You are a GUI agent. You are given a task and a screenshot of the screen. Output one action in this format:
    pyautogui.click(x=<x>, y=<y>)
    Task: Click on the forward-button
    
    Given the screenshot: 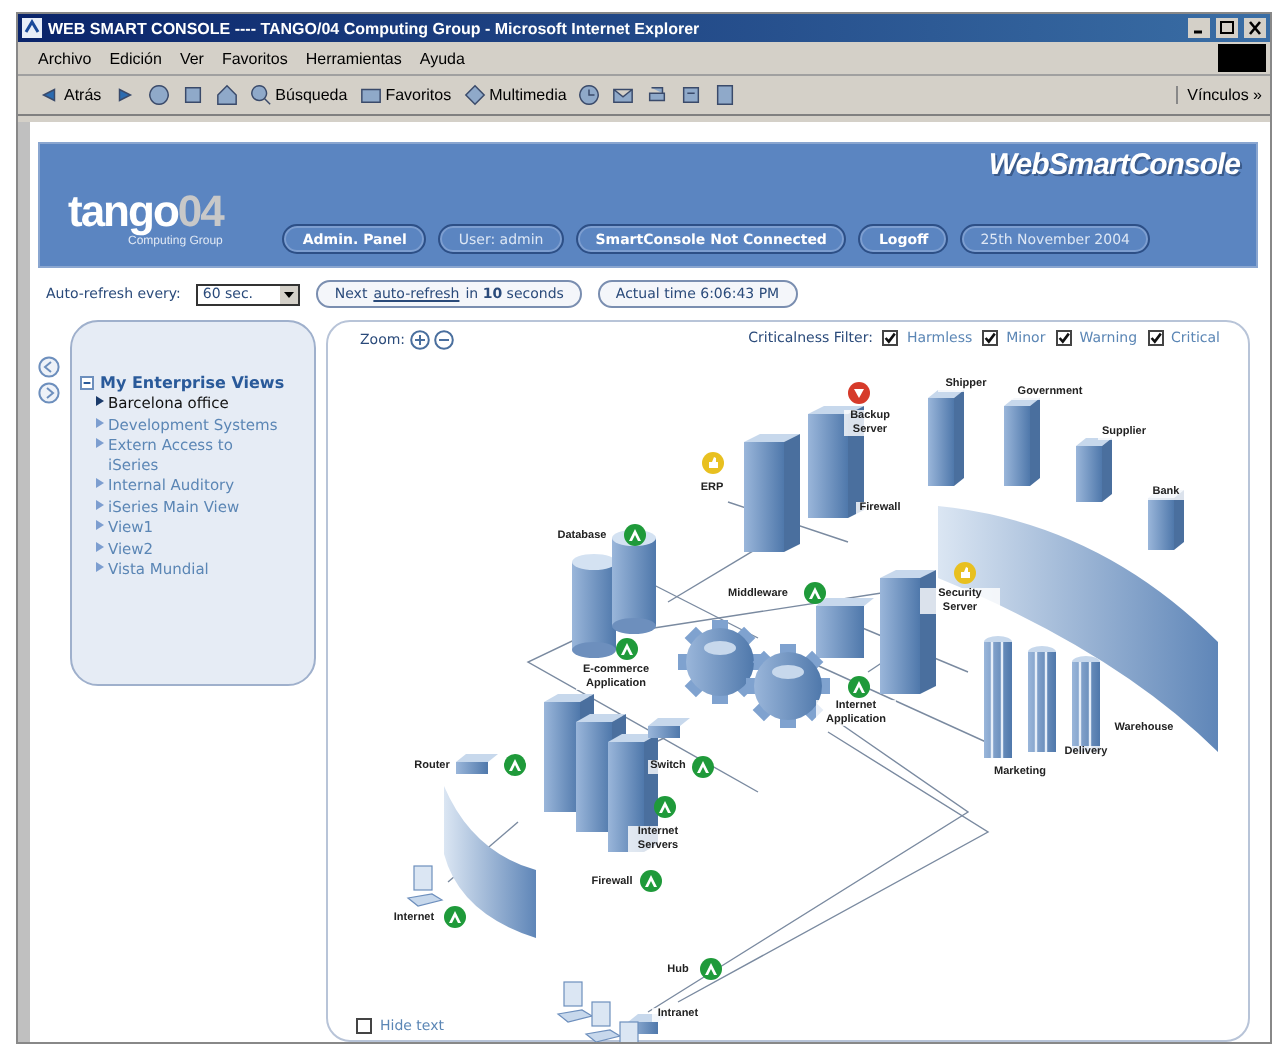 What is the action you would take?
    pyautogui.click(x=124, y=95)
    